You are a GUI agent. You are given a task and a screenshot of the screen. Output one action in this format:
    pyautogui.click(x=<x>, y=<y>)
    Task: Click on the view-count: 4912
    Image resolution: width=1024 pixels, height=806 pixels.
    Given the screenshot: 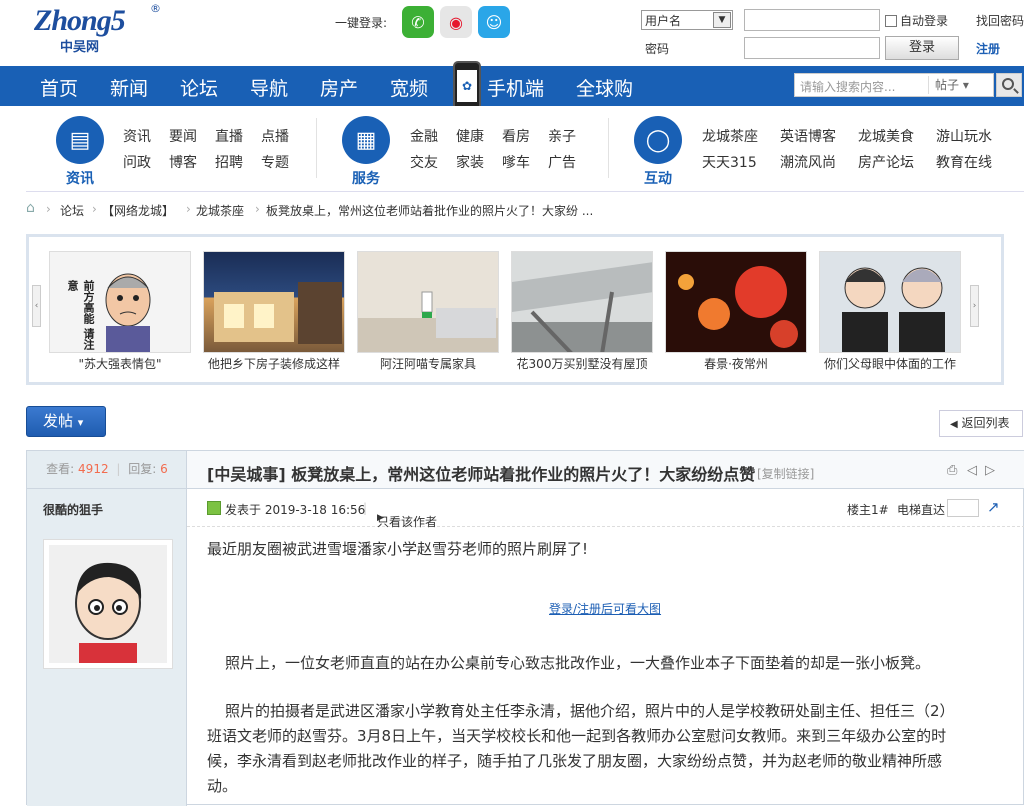 What is the action you would take?
    pyautogui.click(x=93, y=469)
    